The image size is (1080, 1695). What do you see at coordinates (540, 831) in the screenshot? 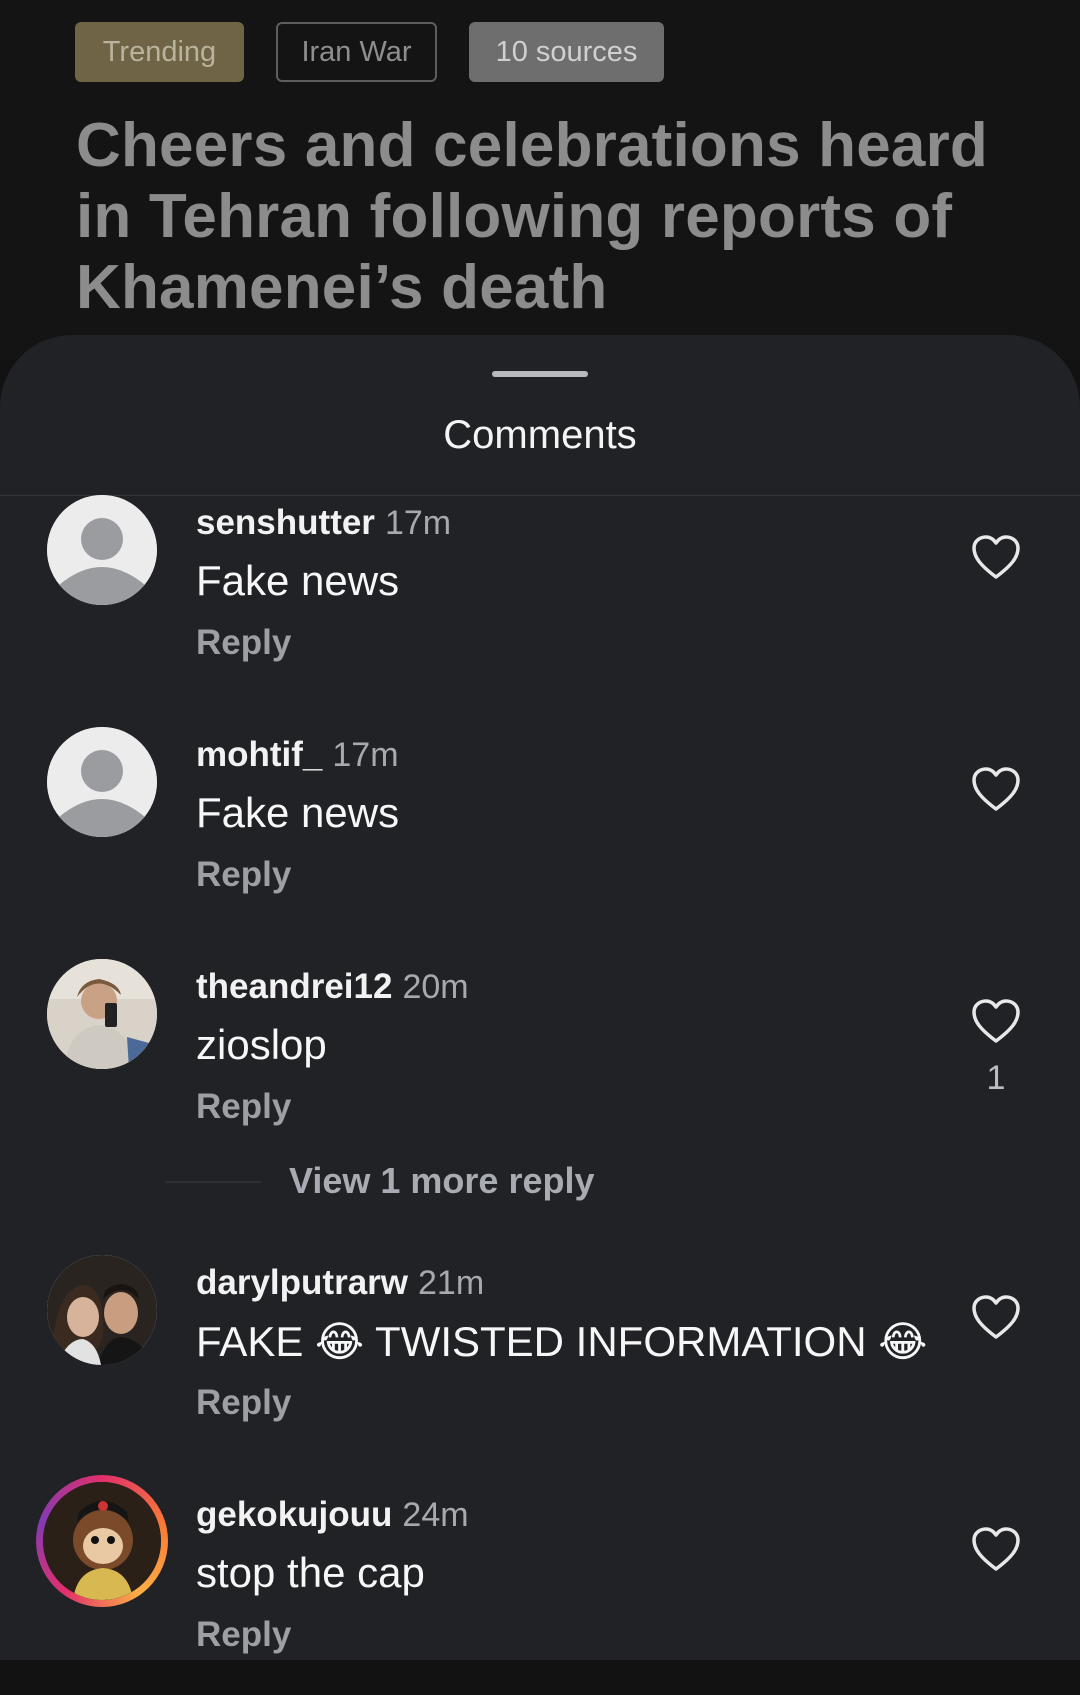
I see `comment-item: mohtif_ 17m Fake news Reply` at bounding box center [540, 831].